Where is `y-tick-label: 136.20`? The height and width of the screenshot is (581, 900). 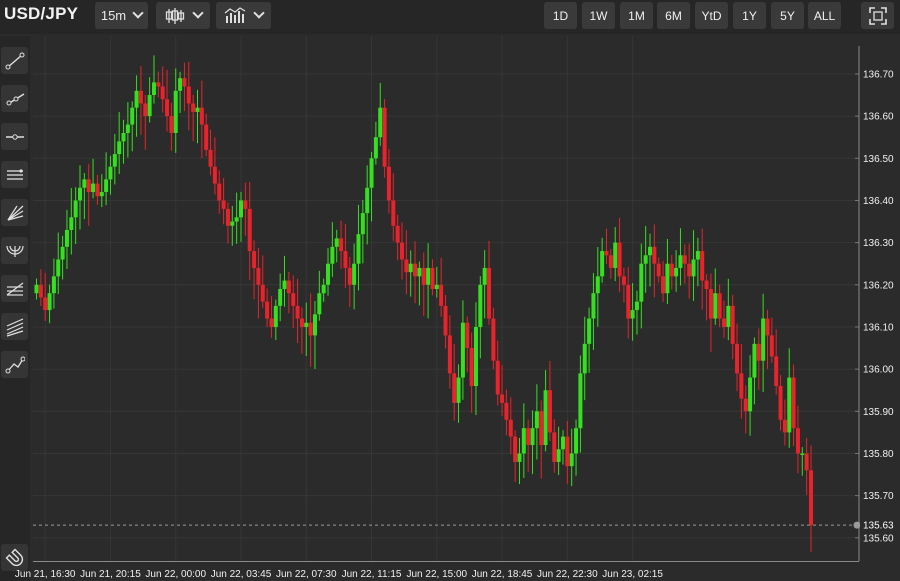 y-tick-label: 136.20 is located at coordinates (878, 285).